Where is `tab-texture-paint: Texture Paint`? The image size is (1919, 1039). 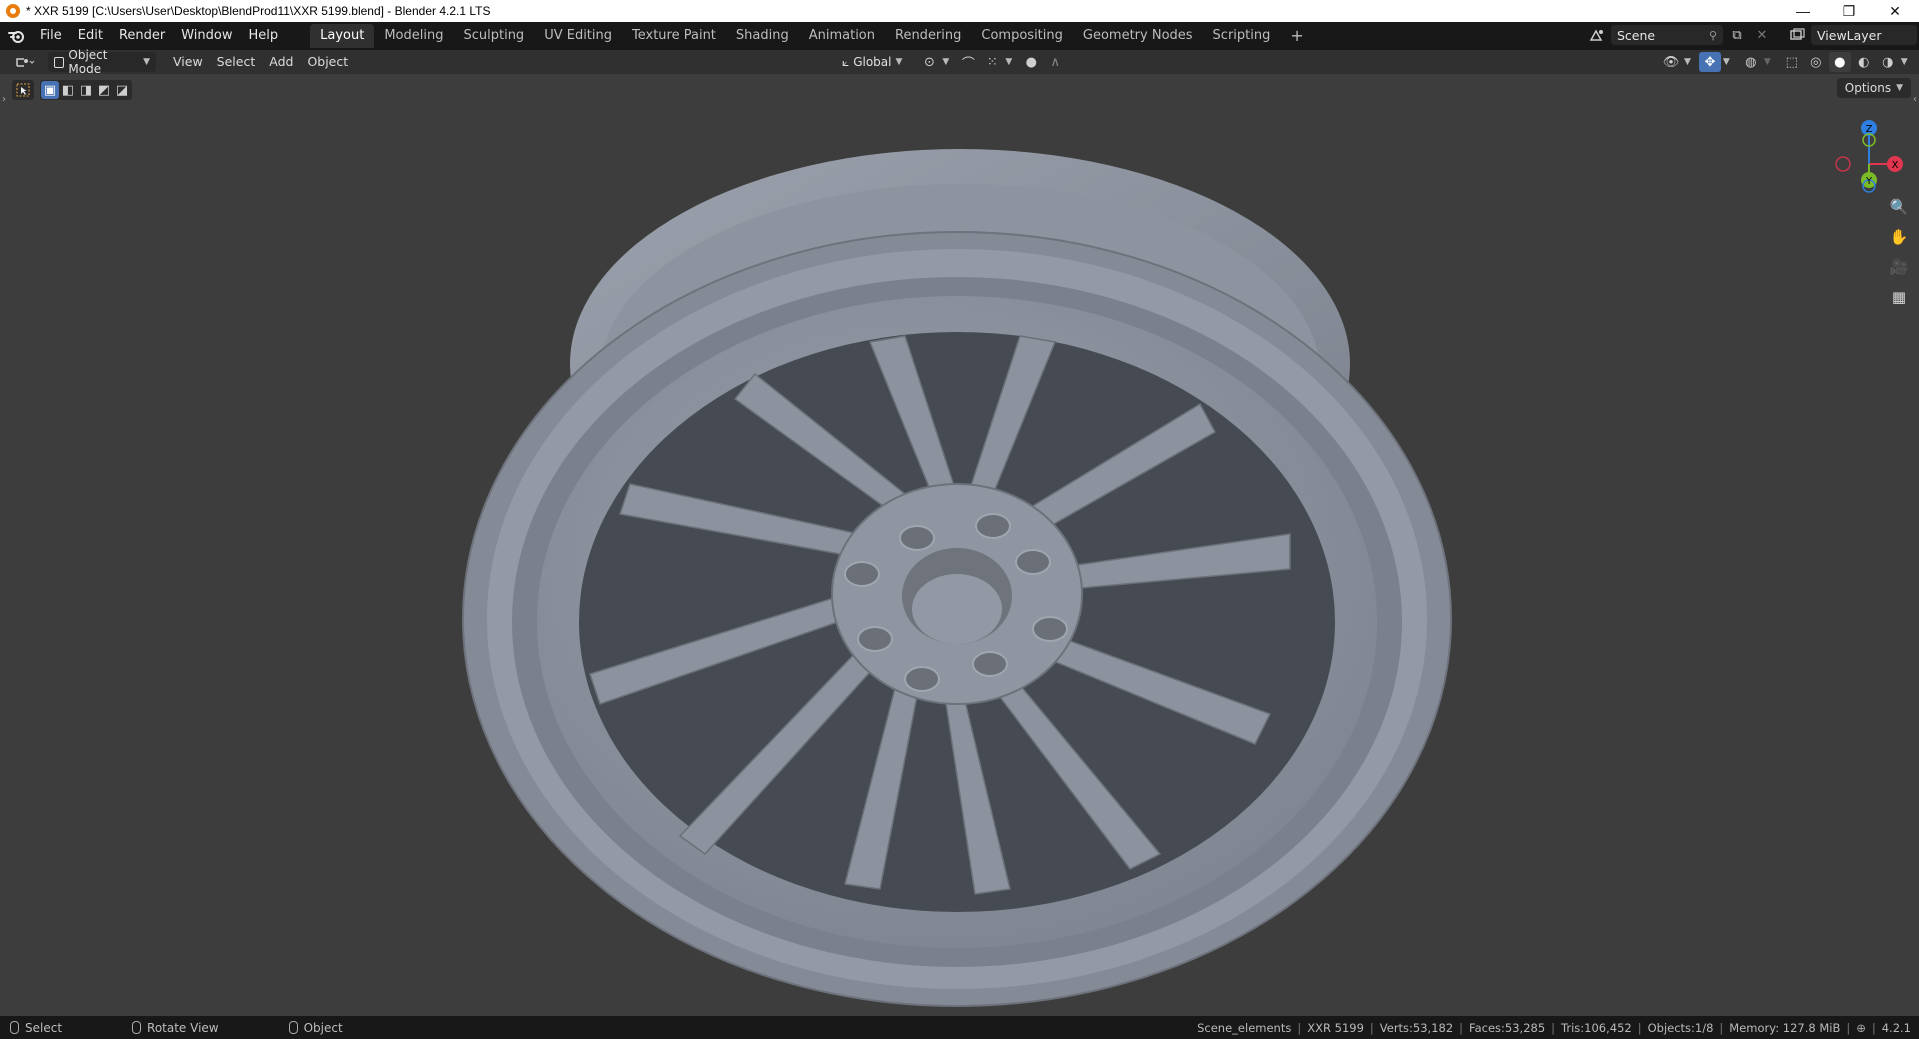
tab-texture-paint: Texture Paint is located at coordinates (674, 36).